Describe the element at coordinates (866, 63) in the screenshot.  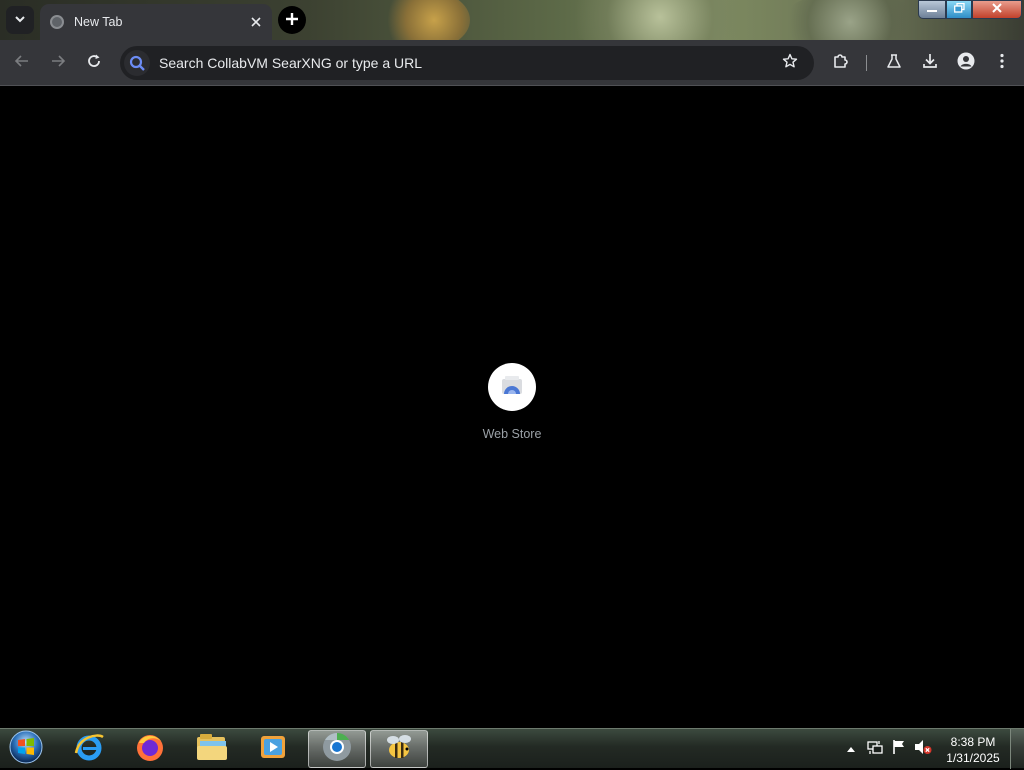
I see `toolbar-divider` at that location.